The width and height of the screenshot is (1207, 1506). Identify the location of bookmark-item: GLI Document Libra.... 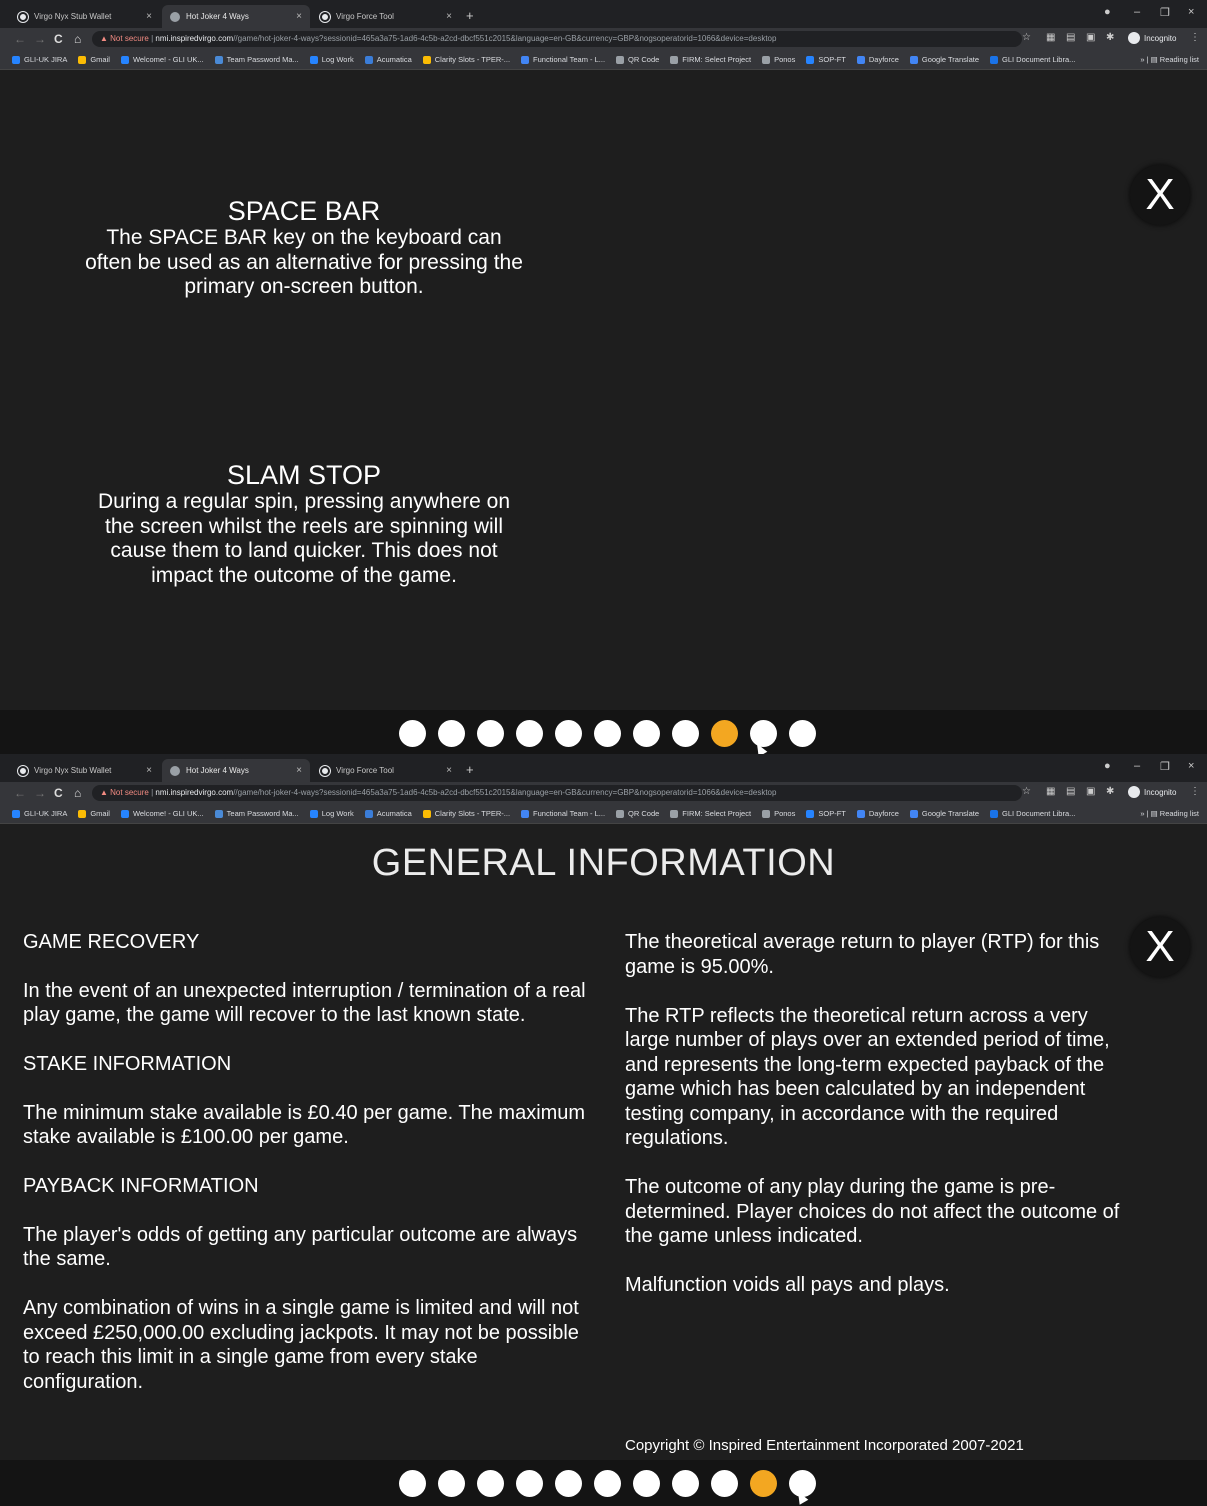
(1032, 813).